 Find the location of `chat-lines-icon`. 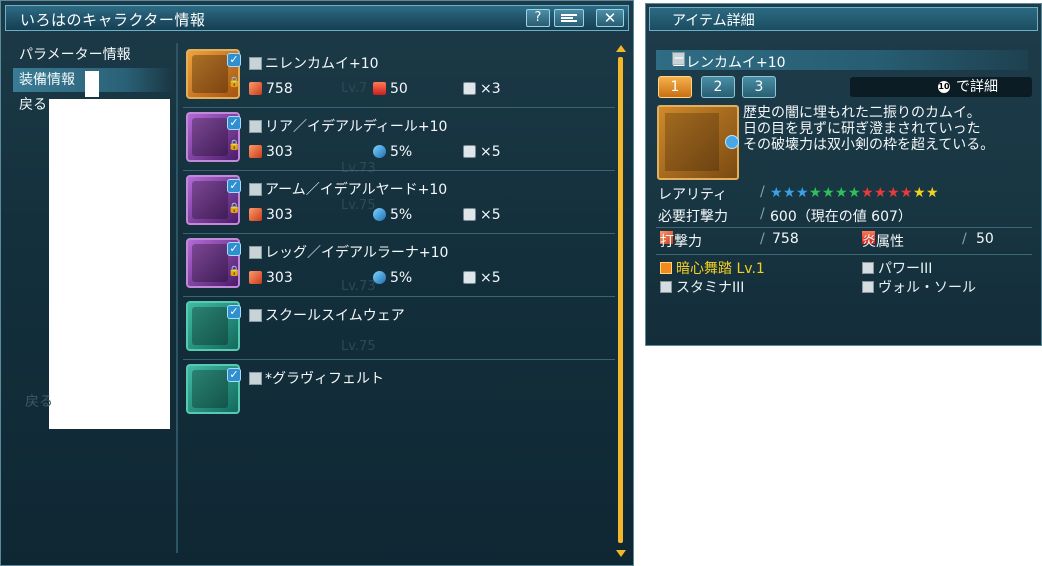

chat-lines-icon is located at coordinates (569, 18).